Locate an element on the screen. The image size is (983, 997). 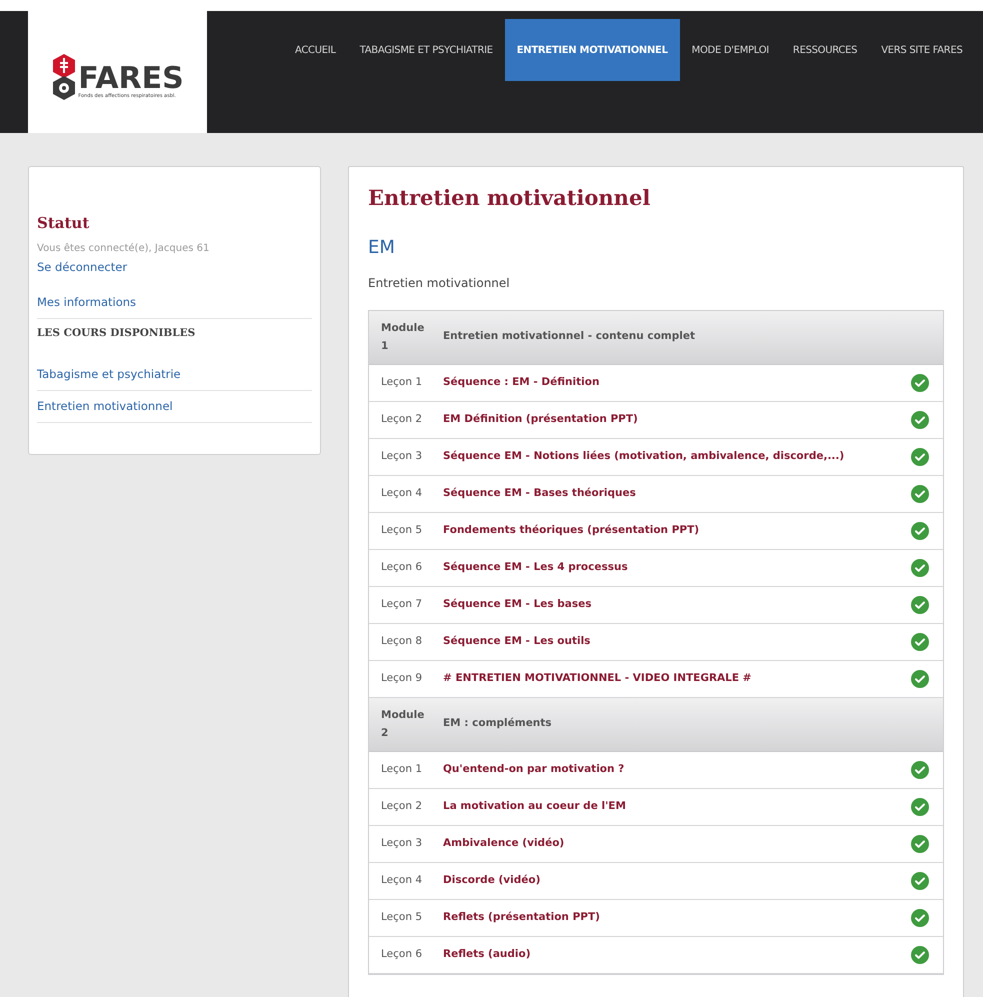
profile-link: Mes informations is located at coordinates (174, 306).